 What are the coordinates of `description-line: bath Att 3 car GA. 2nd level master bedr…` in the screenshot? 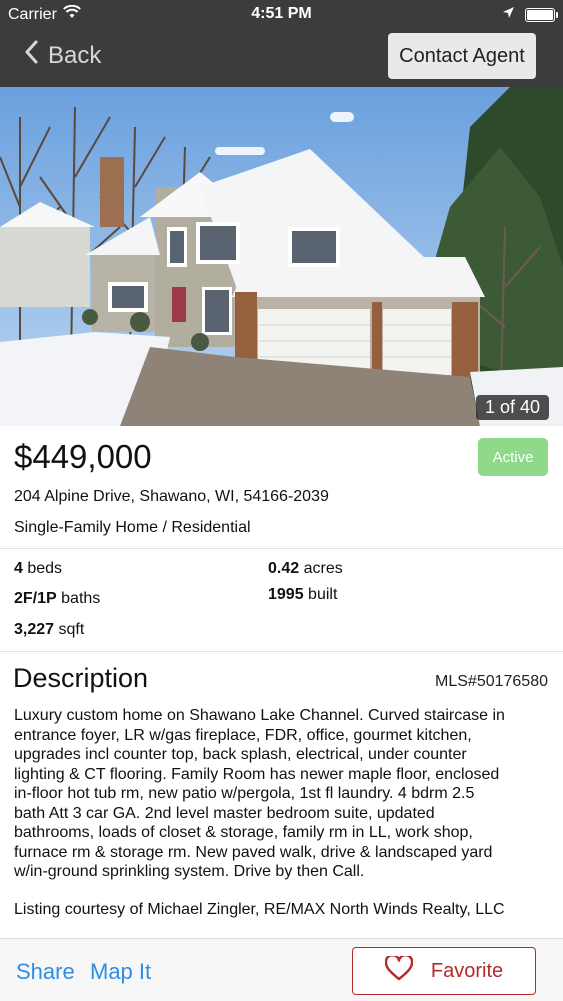 It's located at (224, 813).